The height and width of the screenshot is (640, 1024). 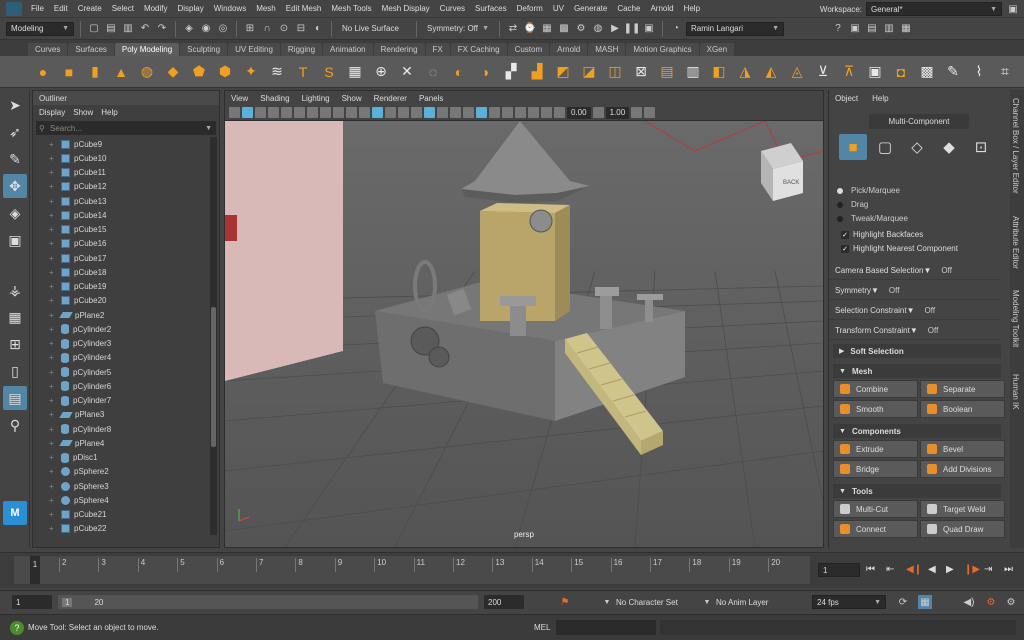 What do you see at coordinates (225, 72) in the screenshot?
I see `platonic-solid-icon: ⬢` at bounding box center [225, 72].